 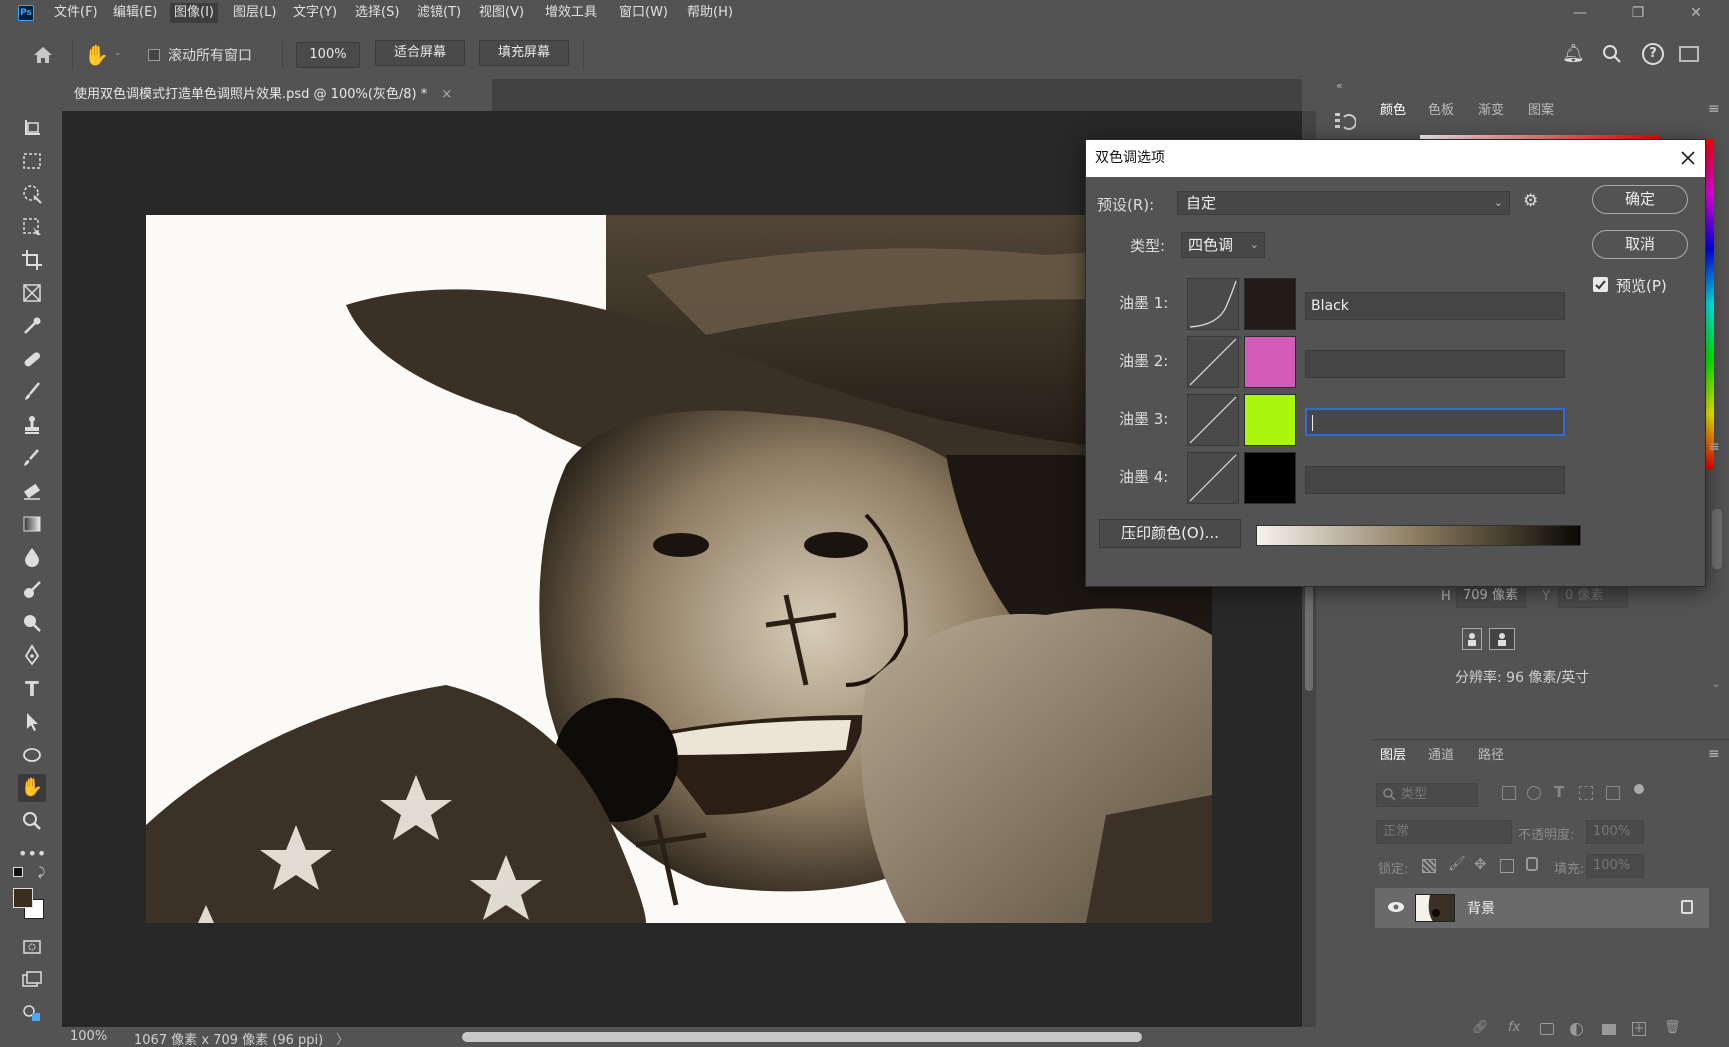 What do you see at coordinates (32, 293) in the screenshot?
I see `frame-tool-icon` at bounding box center [32, 293].